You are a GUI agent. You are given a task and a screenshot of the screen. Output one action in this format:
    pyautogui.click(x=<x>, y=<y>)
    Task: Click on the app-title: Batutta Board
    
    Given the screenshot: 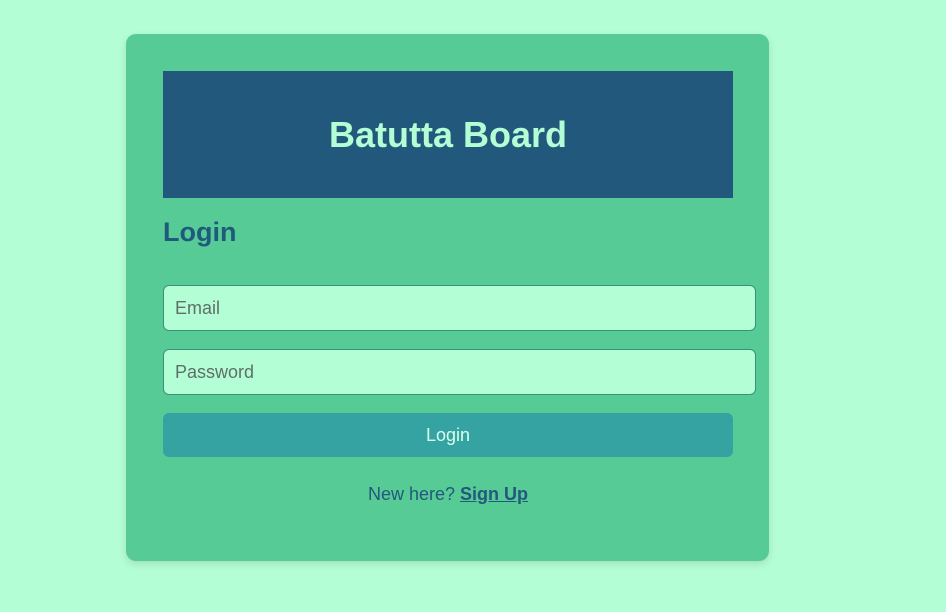 What is the action you would take?
    pyautogui.click(x=447, y=134)
    